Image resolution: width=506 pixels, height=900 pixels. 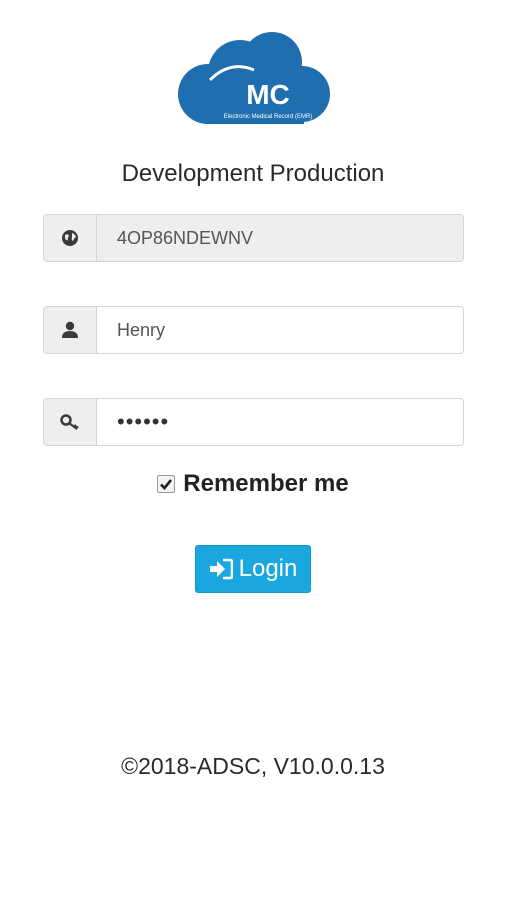 I want to click on mc-cloud-logo: MC Electronic Medical Record (EMR), so click(x=254, y=78).